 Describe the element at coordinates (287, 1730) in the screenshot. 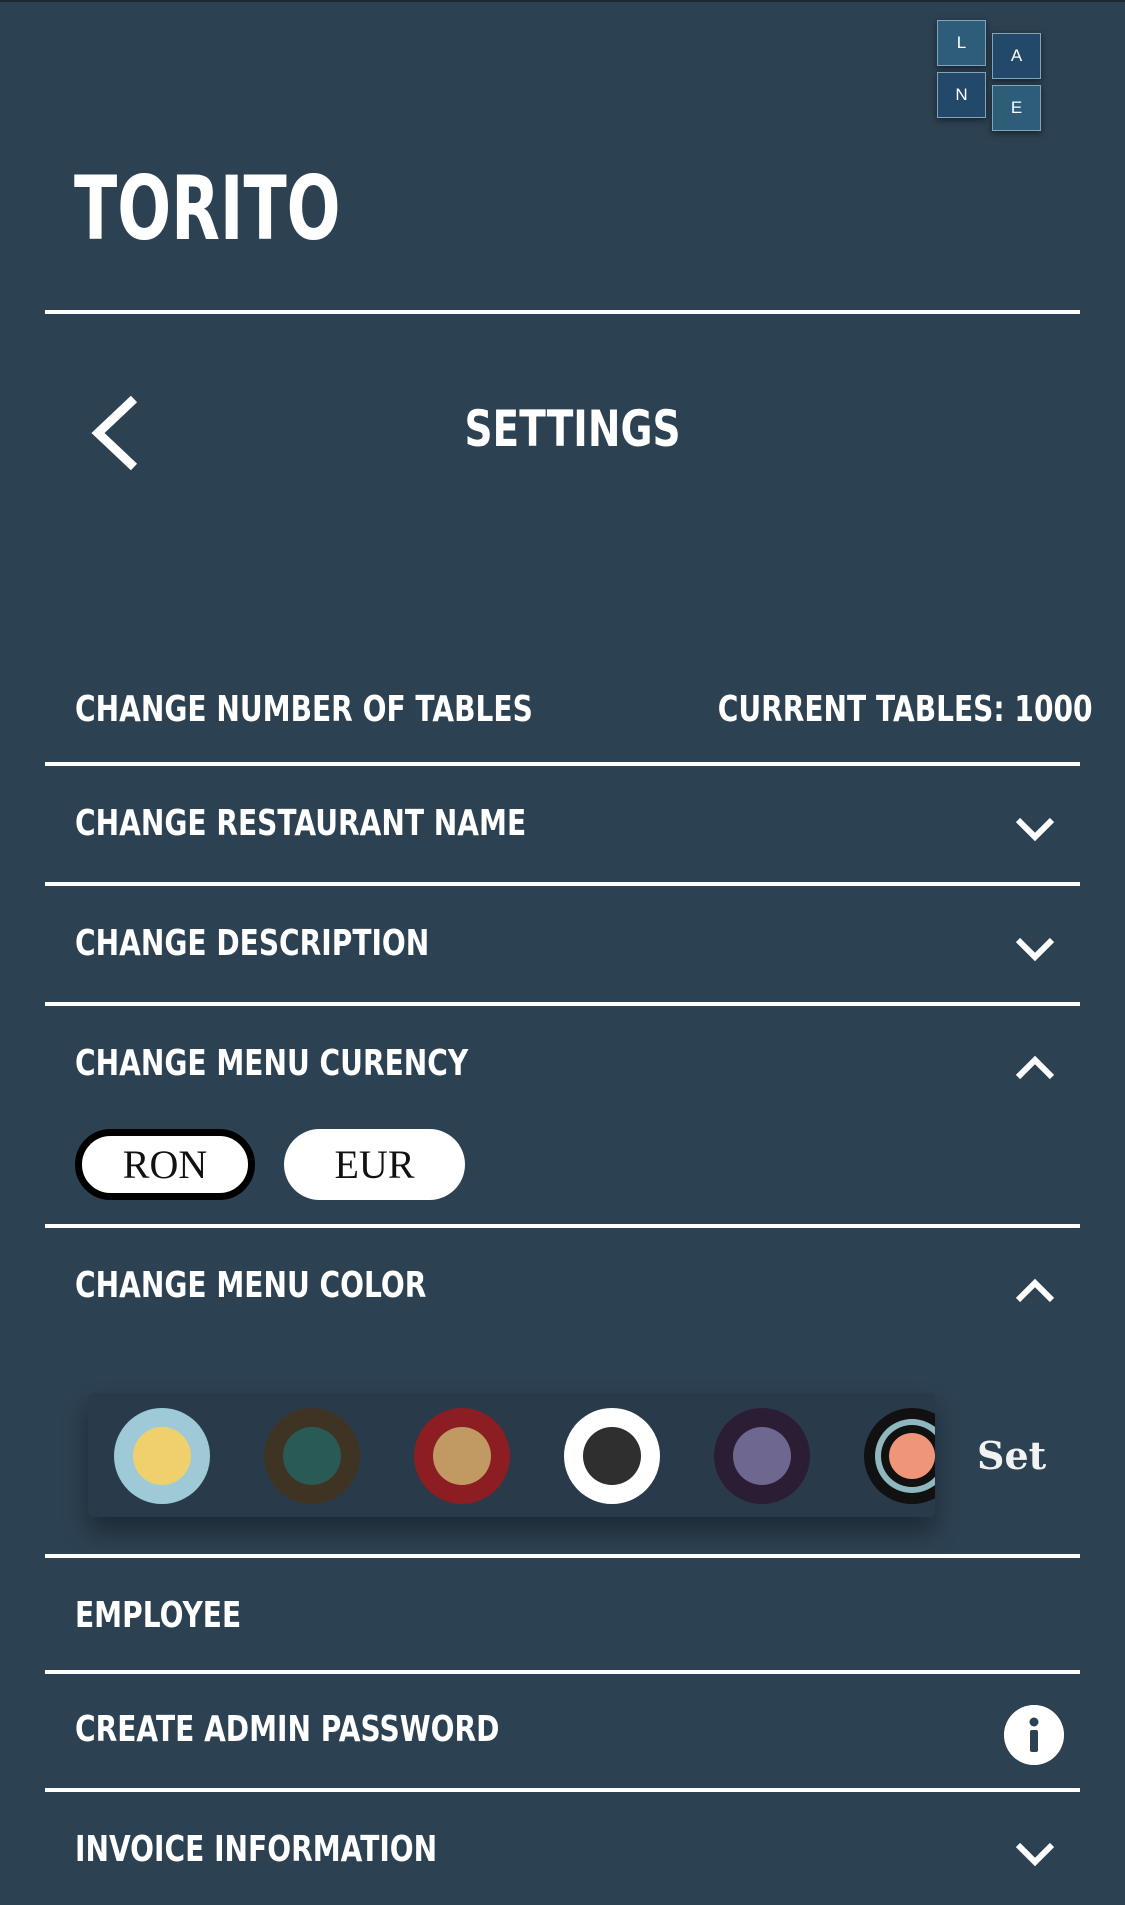

I see `create-admin-password-label: CREATE ADMIN PASSWORD` at that location.